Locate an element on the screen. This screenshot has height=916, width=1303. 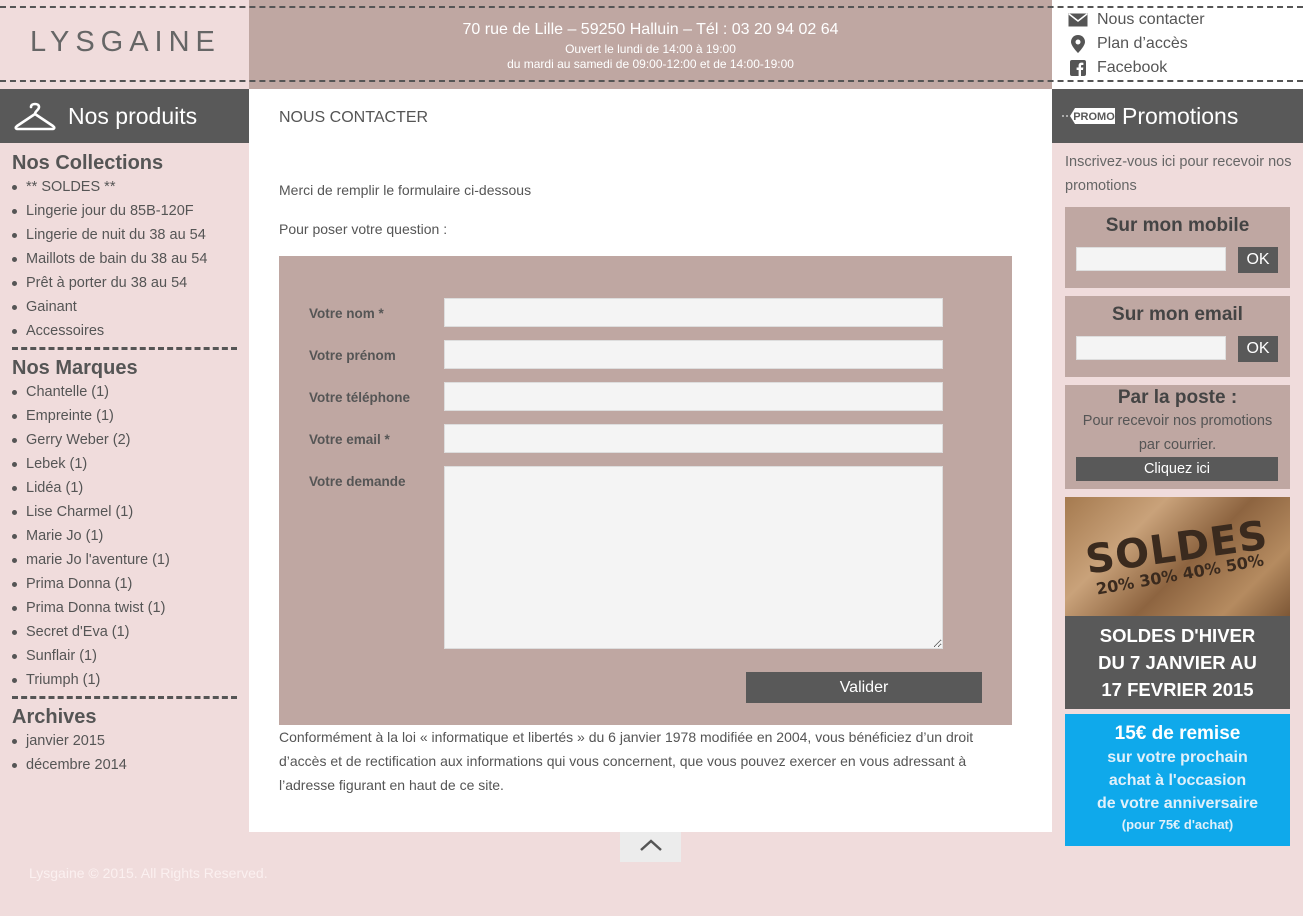
mobile-ok-button: OK is located at coordinates (1258, 260).